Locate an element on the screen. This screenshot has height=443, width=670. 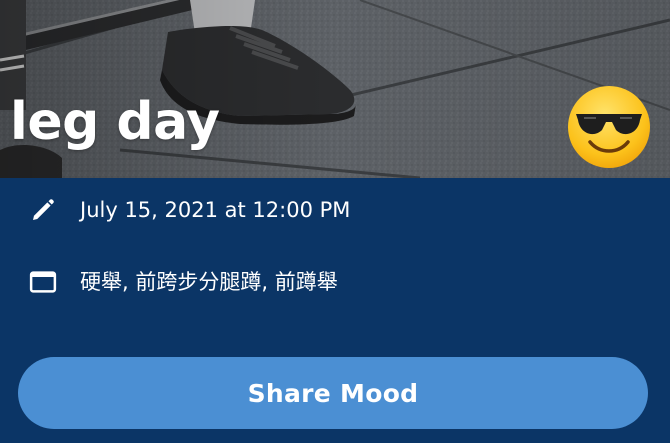
pencil-icon is located at coordinates (43, 209).